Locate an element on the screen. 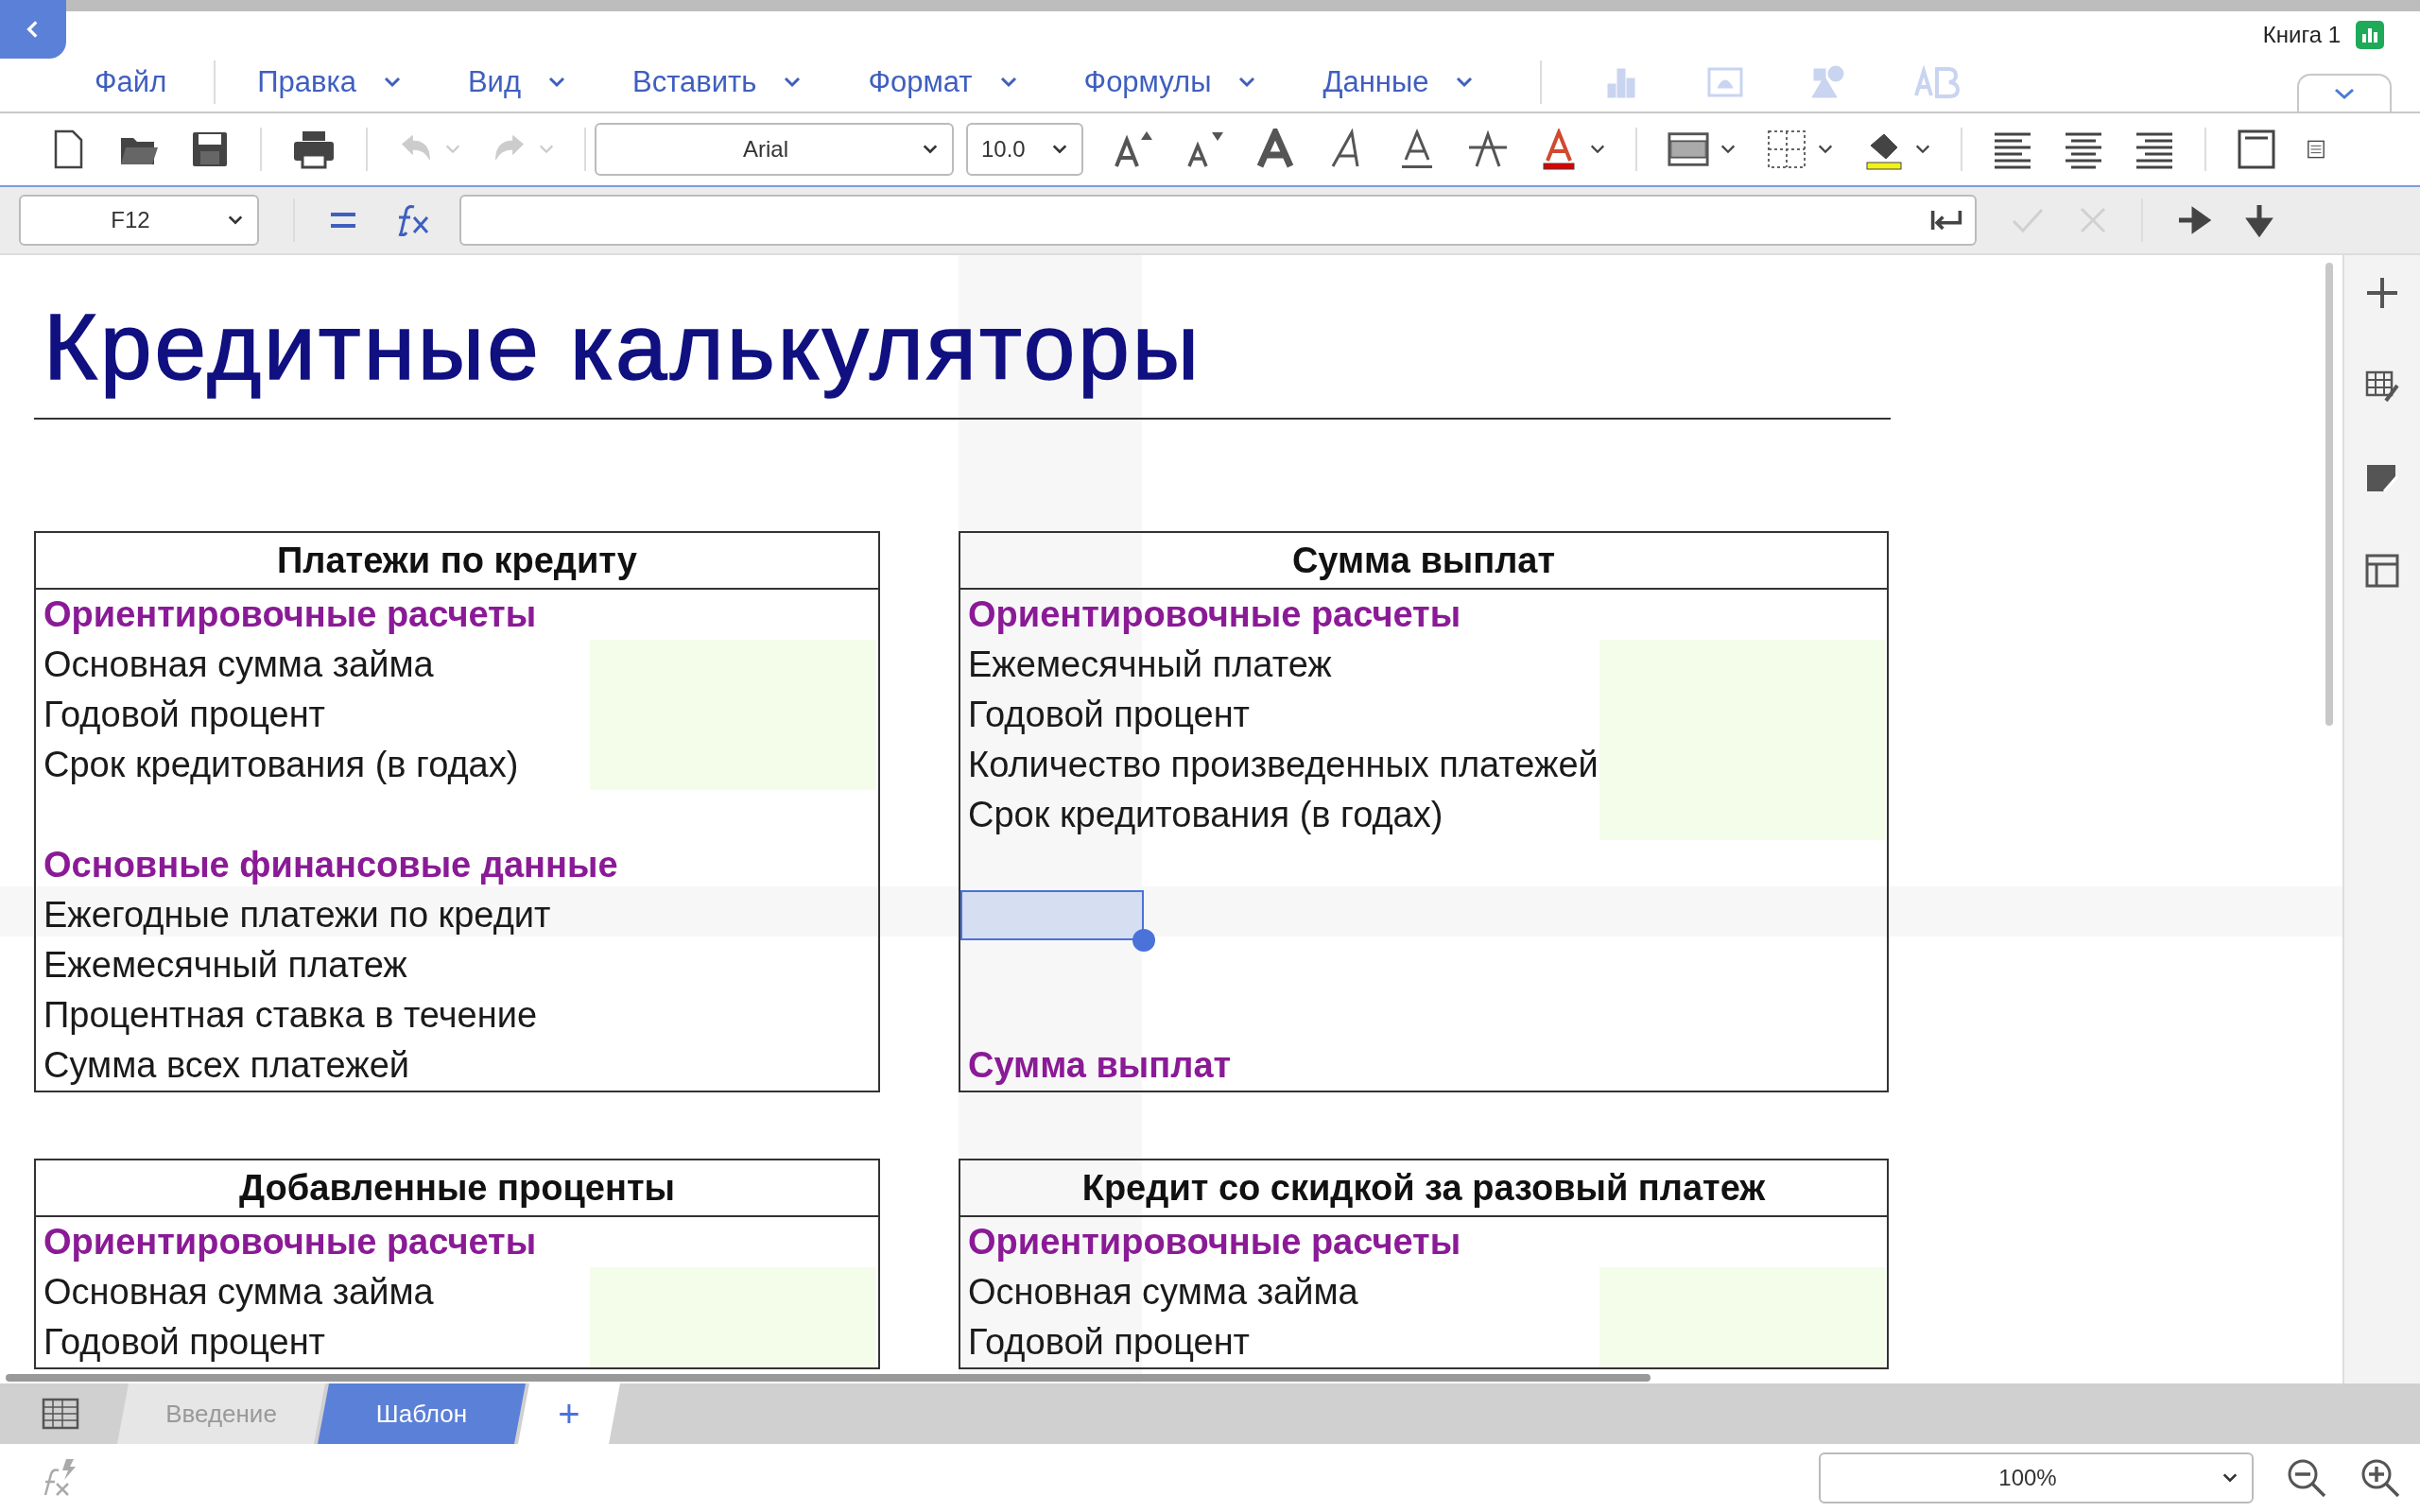  zoom-dropdown: 100% is located at coordinates (2036, 1477).